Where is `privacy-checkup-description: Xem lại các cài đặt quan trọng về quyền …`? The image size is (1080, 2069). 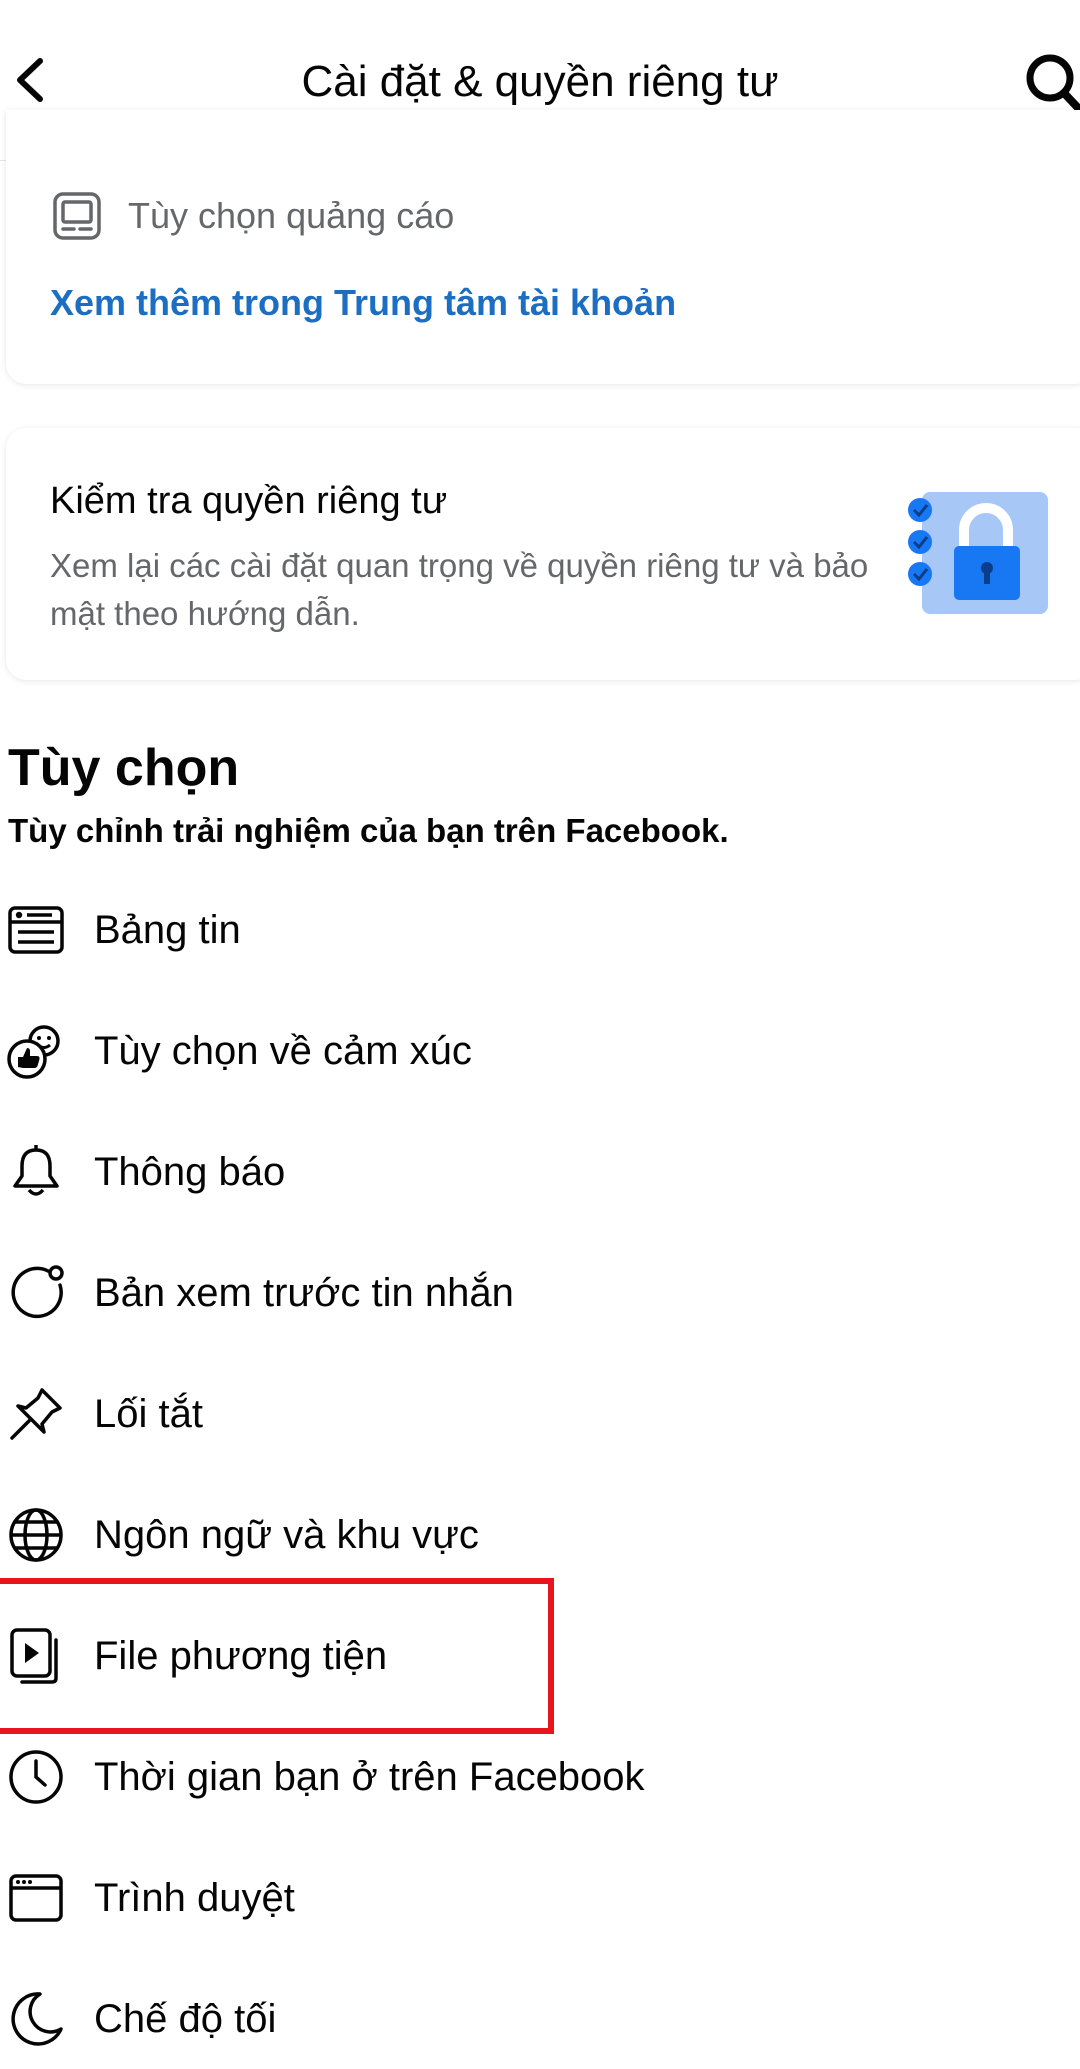 privacy-checkup-description: Xem lại các cài đặt quan trọng về quyền … is located at coordinates (459, 589).